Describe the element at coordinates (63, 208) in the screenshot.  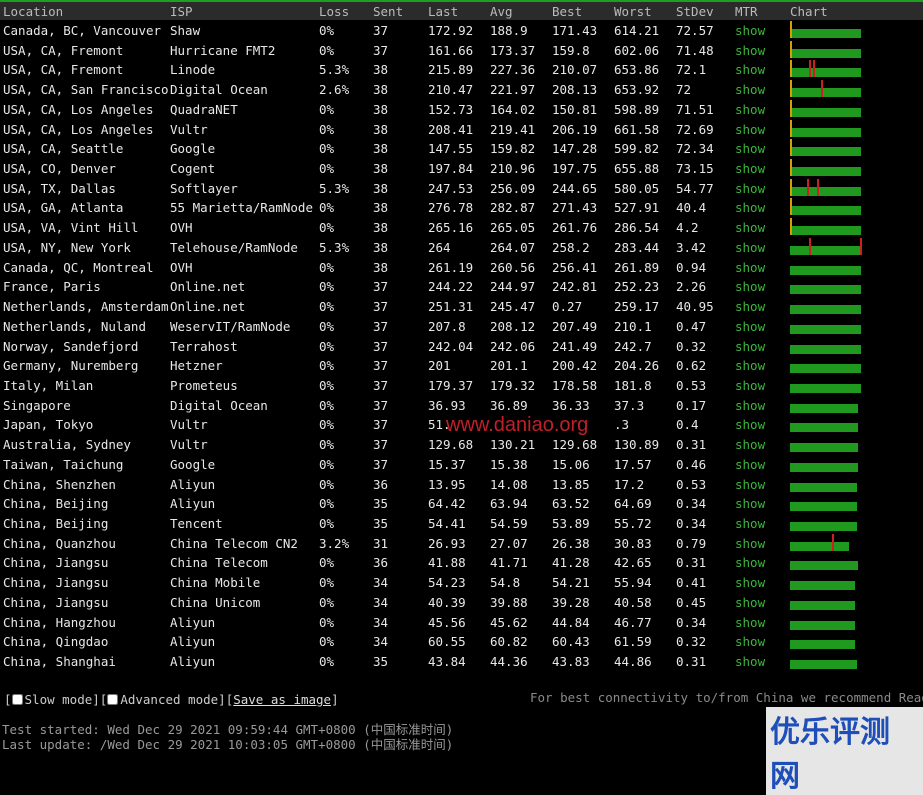
I see `cell-location: USA, GA, Atlanta` at that location.